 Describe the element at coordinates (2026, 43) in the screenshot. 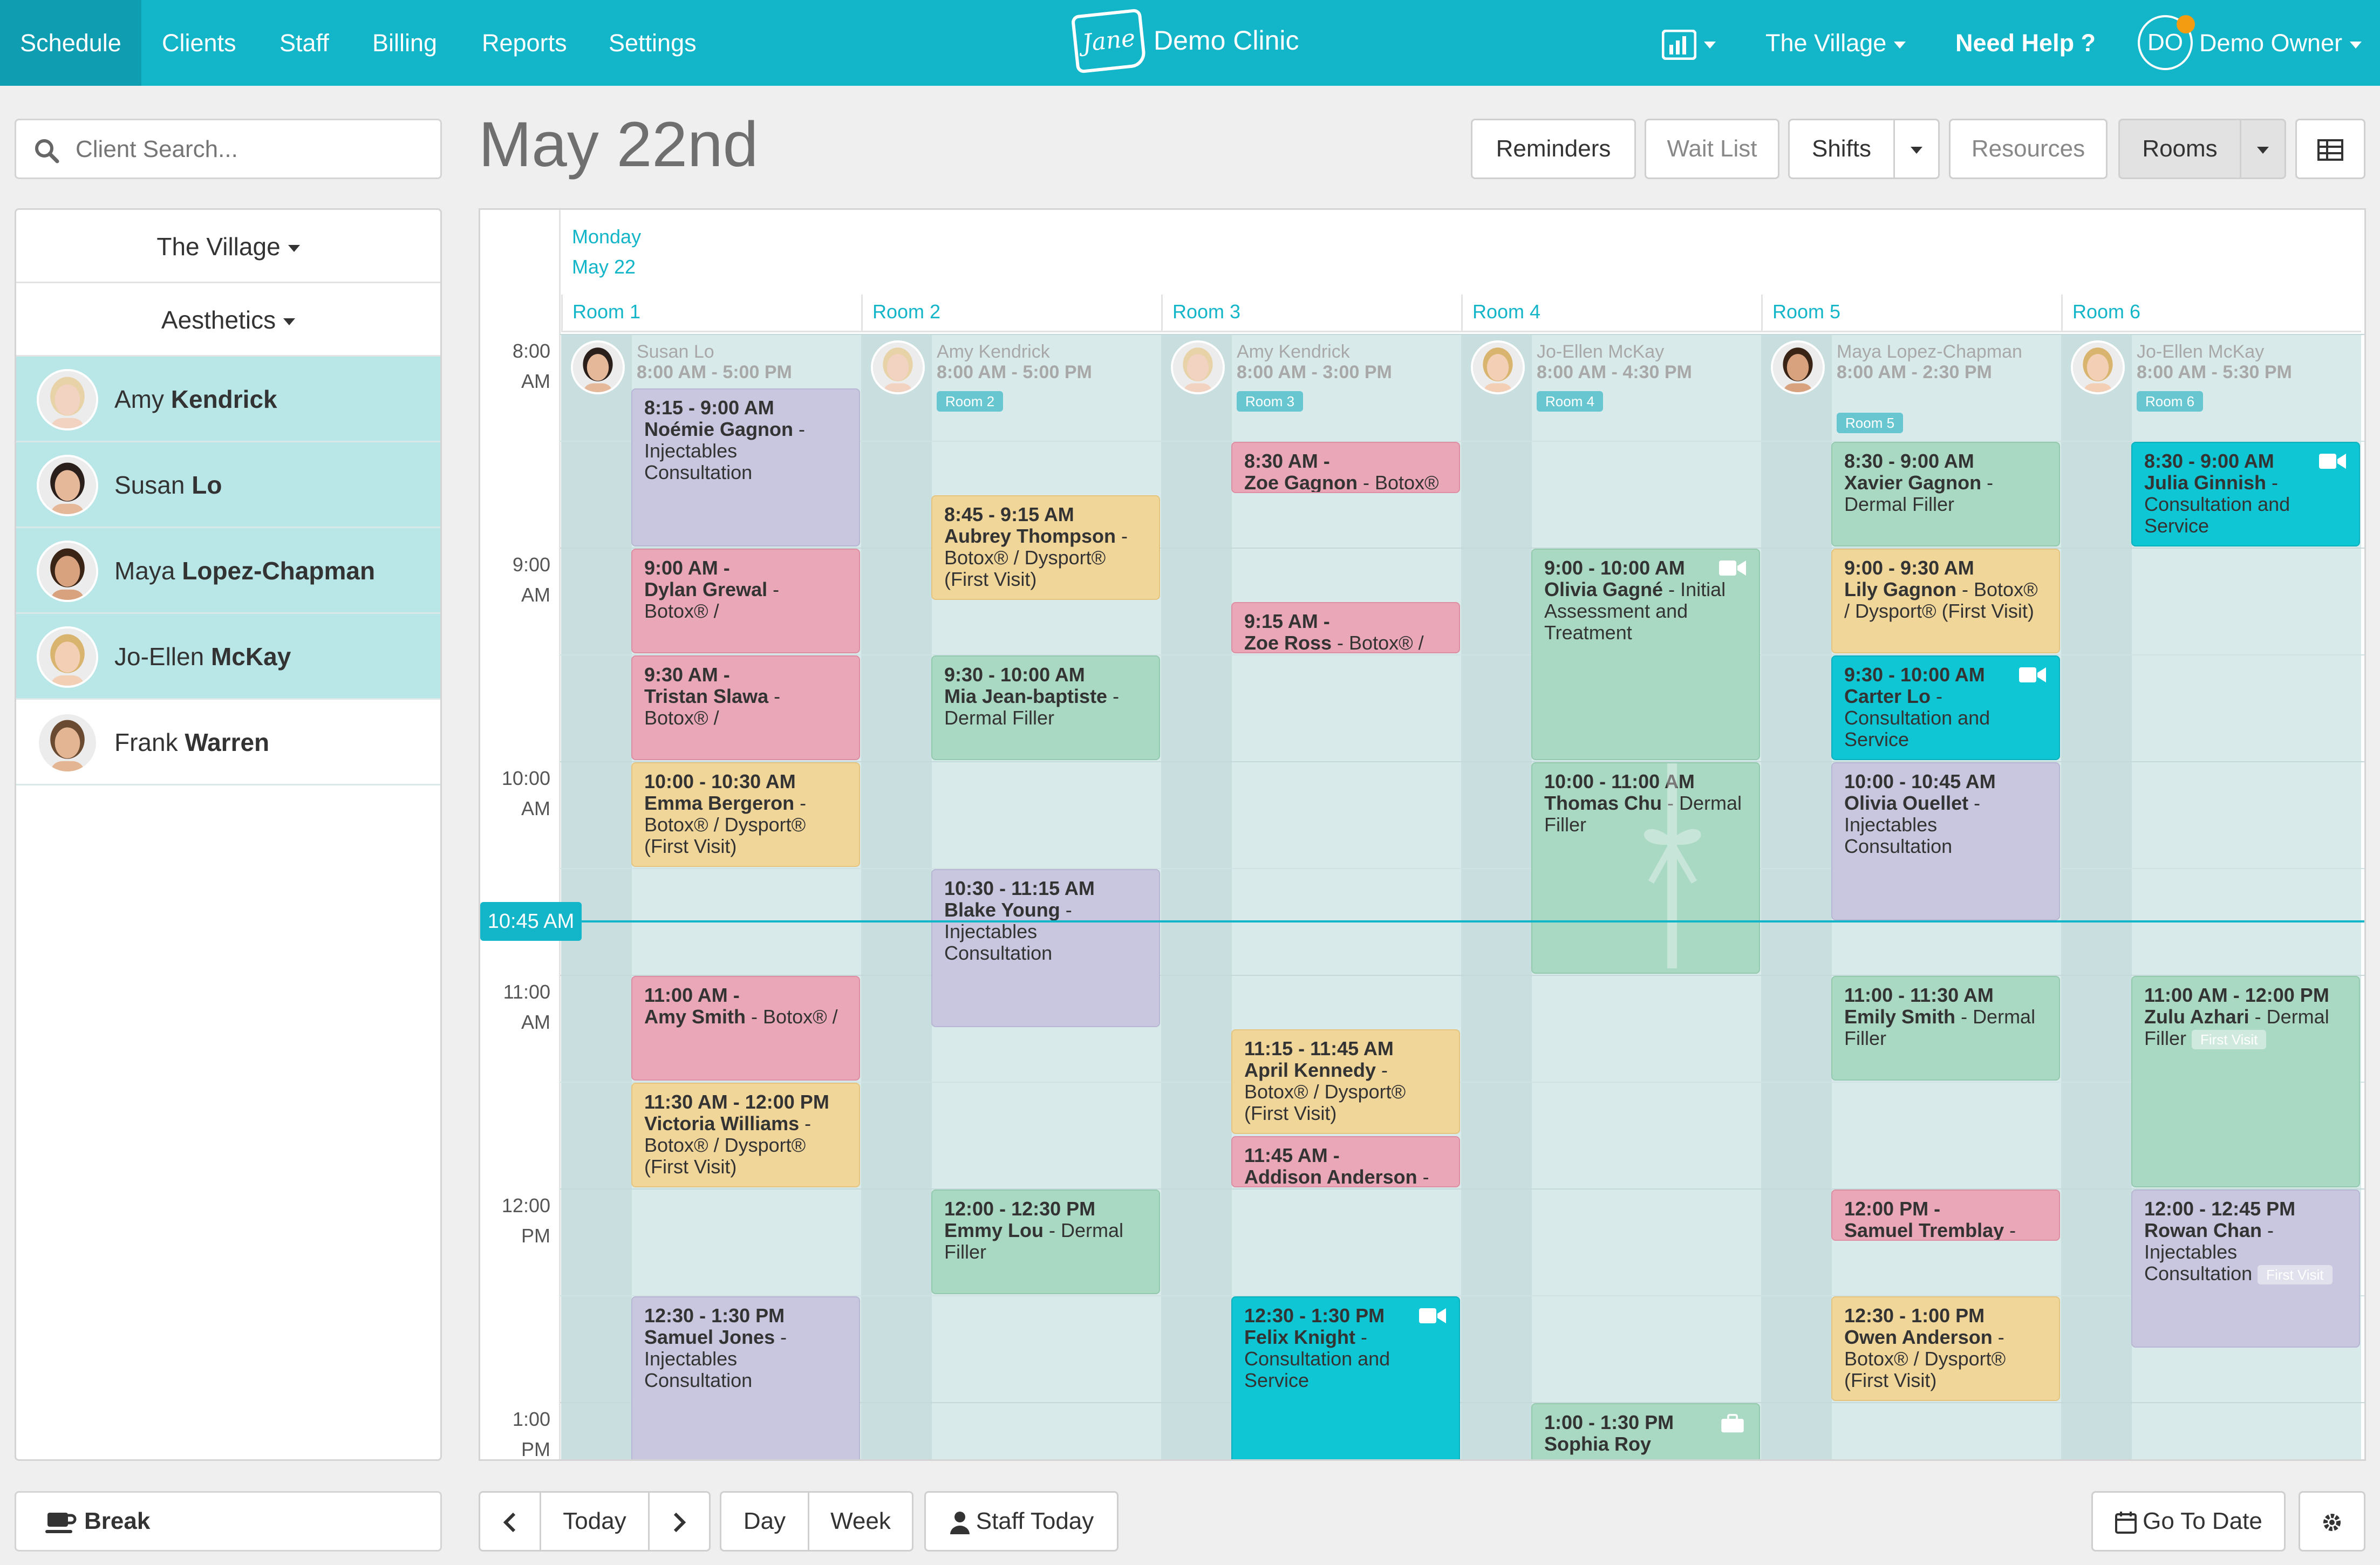

I see `help-link: Need Help ?` at that location.